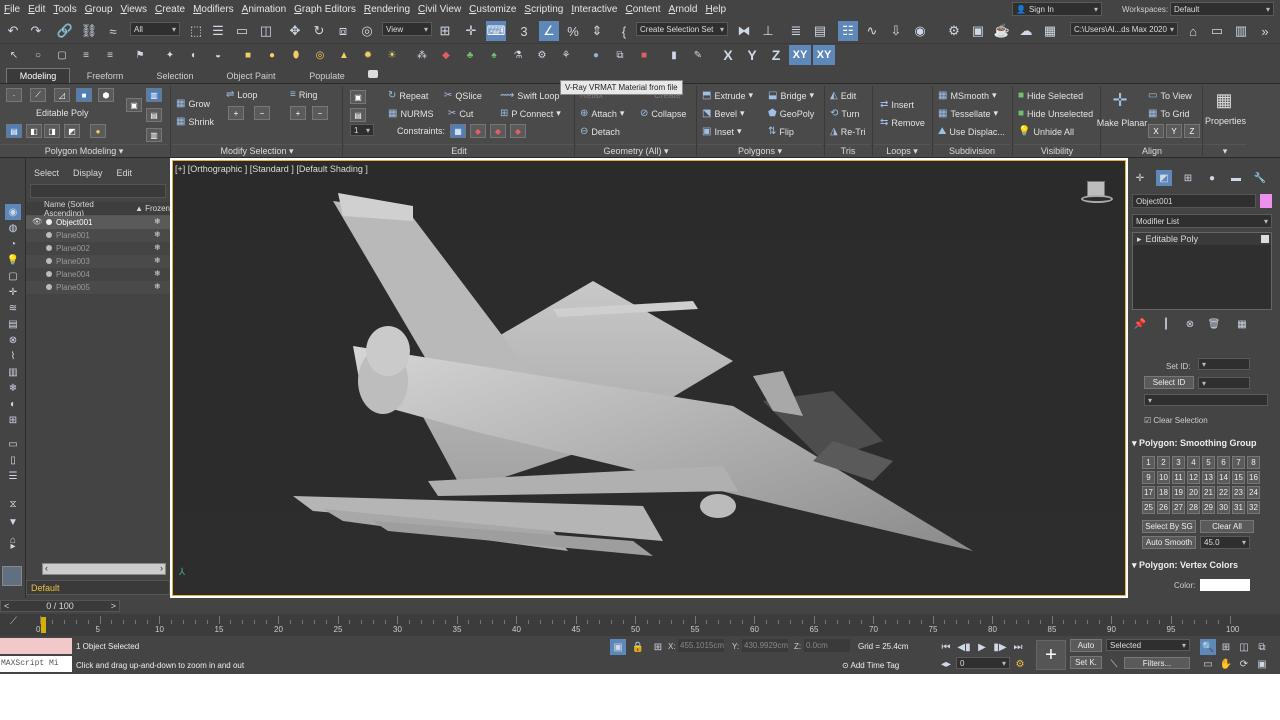 The width and height of the screenshot is (1280, 720). I want to click on smoothing-group-button: 31, so click(1238, 507).